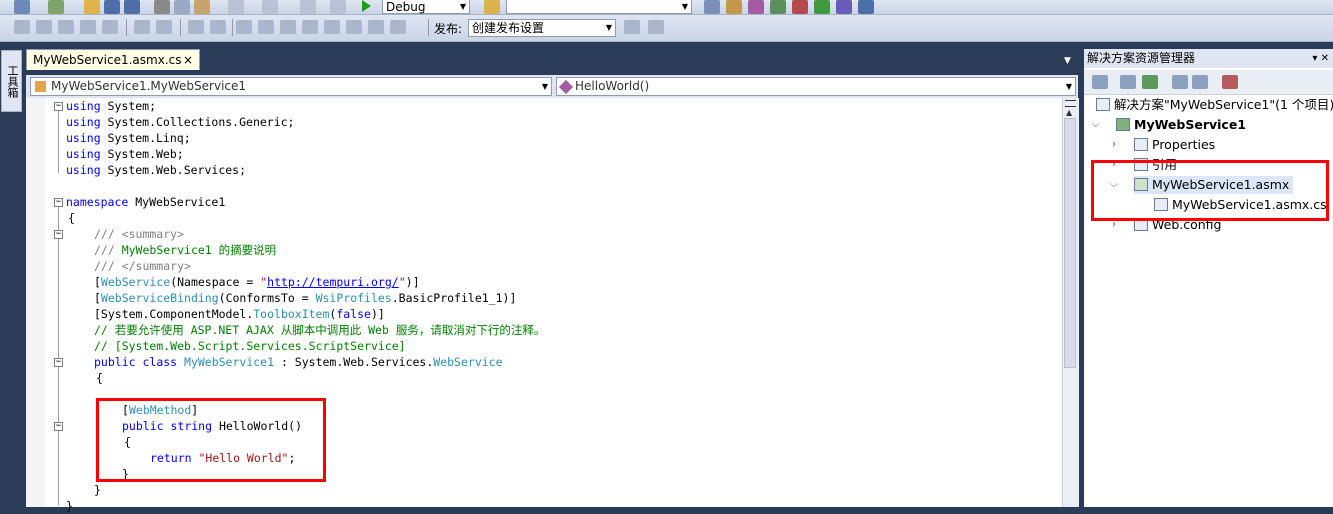 This screenshot has height=514, width=1333. I want to click on code-text: [System.ComponentModel., so click(174, 314).